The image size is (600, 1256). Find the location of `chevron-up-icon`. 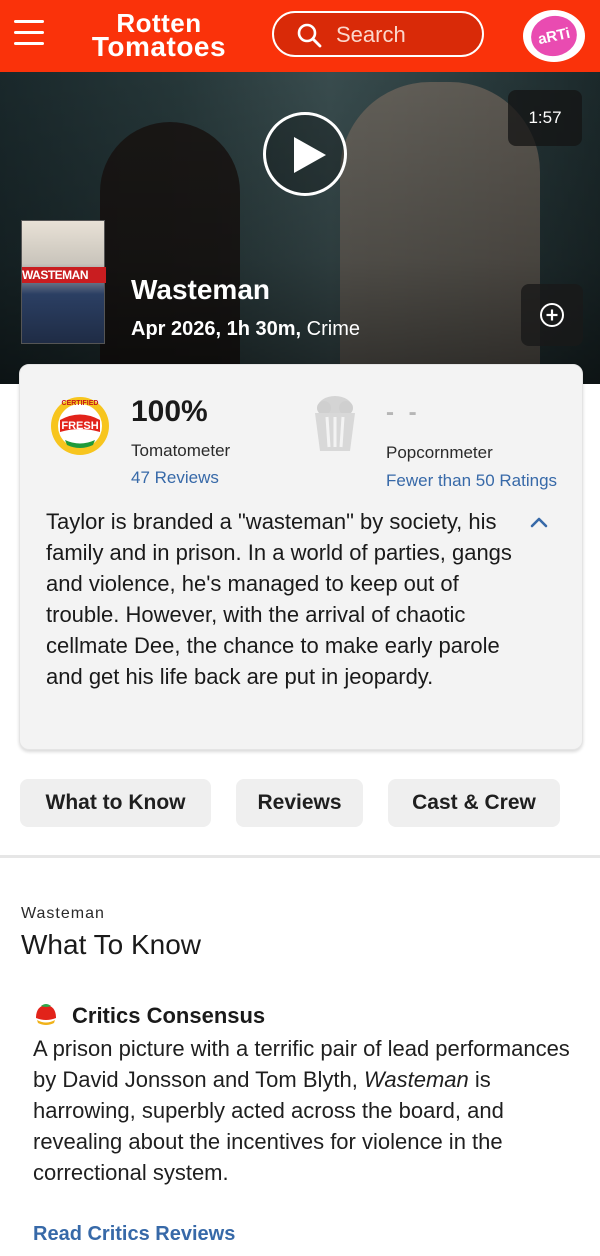

chevron-up-icon is located at coordinates (539, 522).